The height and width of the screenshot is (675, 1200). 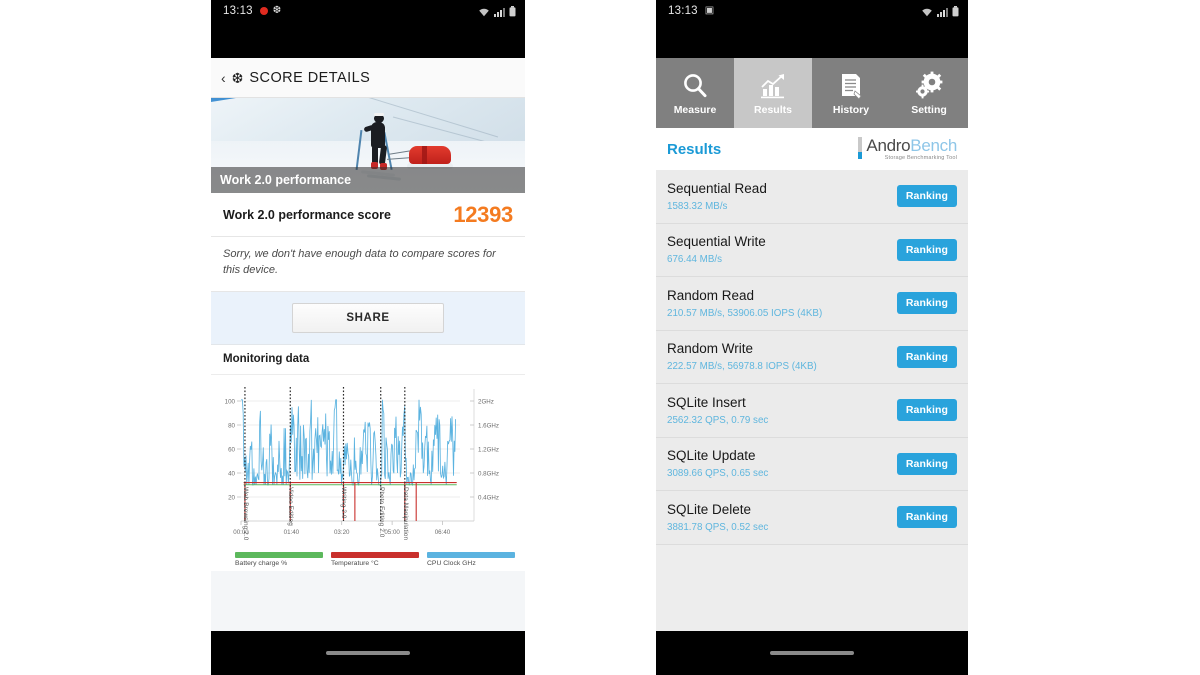 What do you see at coordinates (852, 86) in the screenshot?
I see `document-pen-icon` at bounding box center [852, 86].